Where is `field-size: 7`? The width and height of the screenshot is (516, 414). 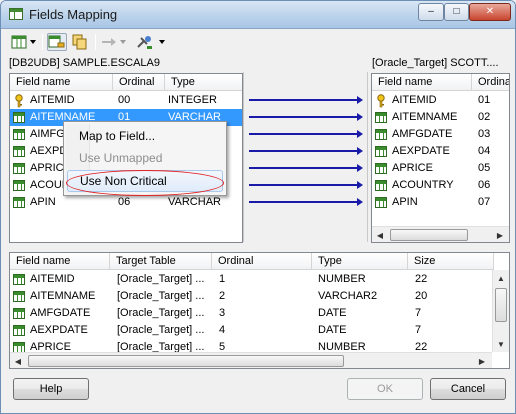
field-size: 7 is located at coordinates (418, 330).